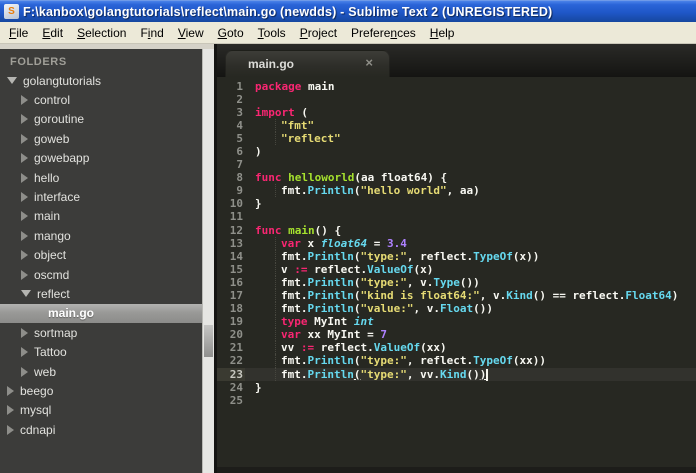  I want to click on folder-item-mysql: mysql, so click(101, 410).